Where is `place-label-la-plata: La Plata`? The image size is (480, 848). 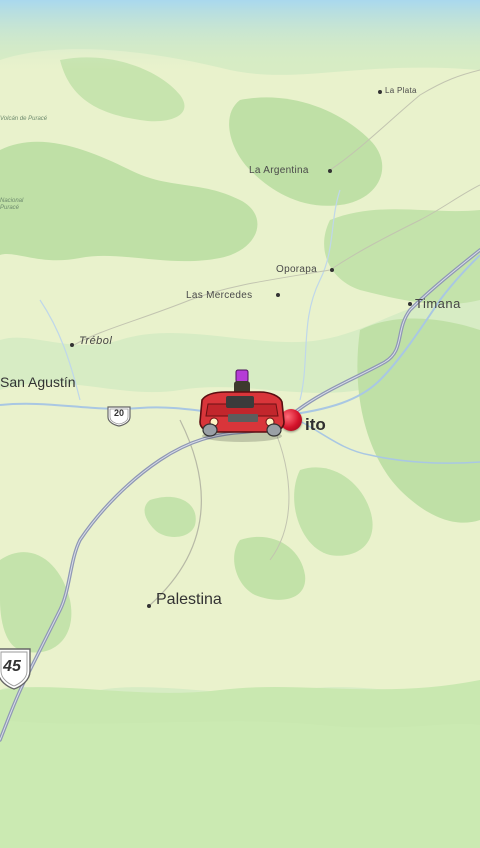
place-label-la-plata: La Plata is located at coordinates (401, 90).